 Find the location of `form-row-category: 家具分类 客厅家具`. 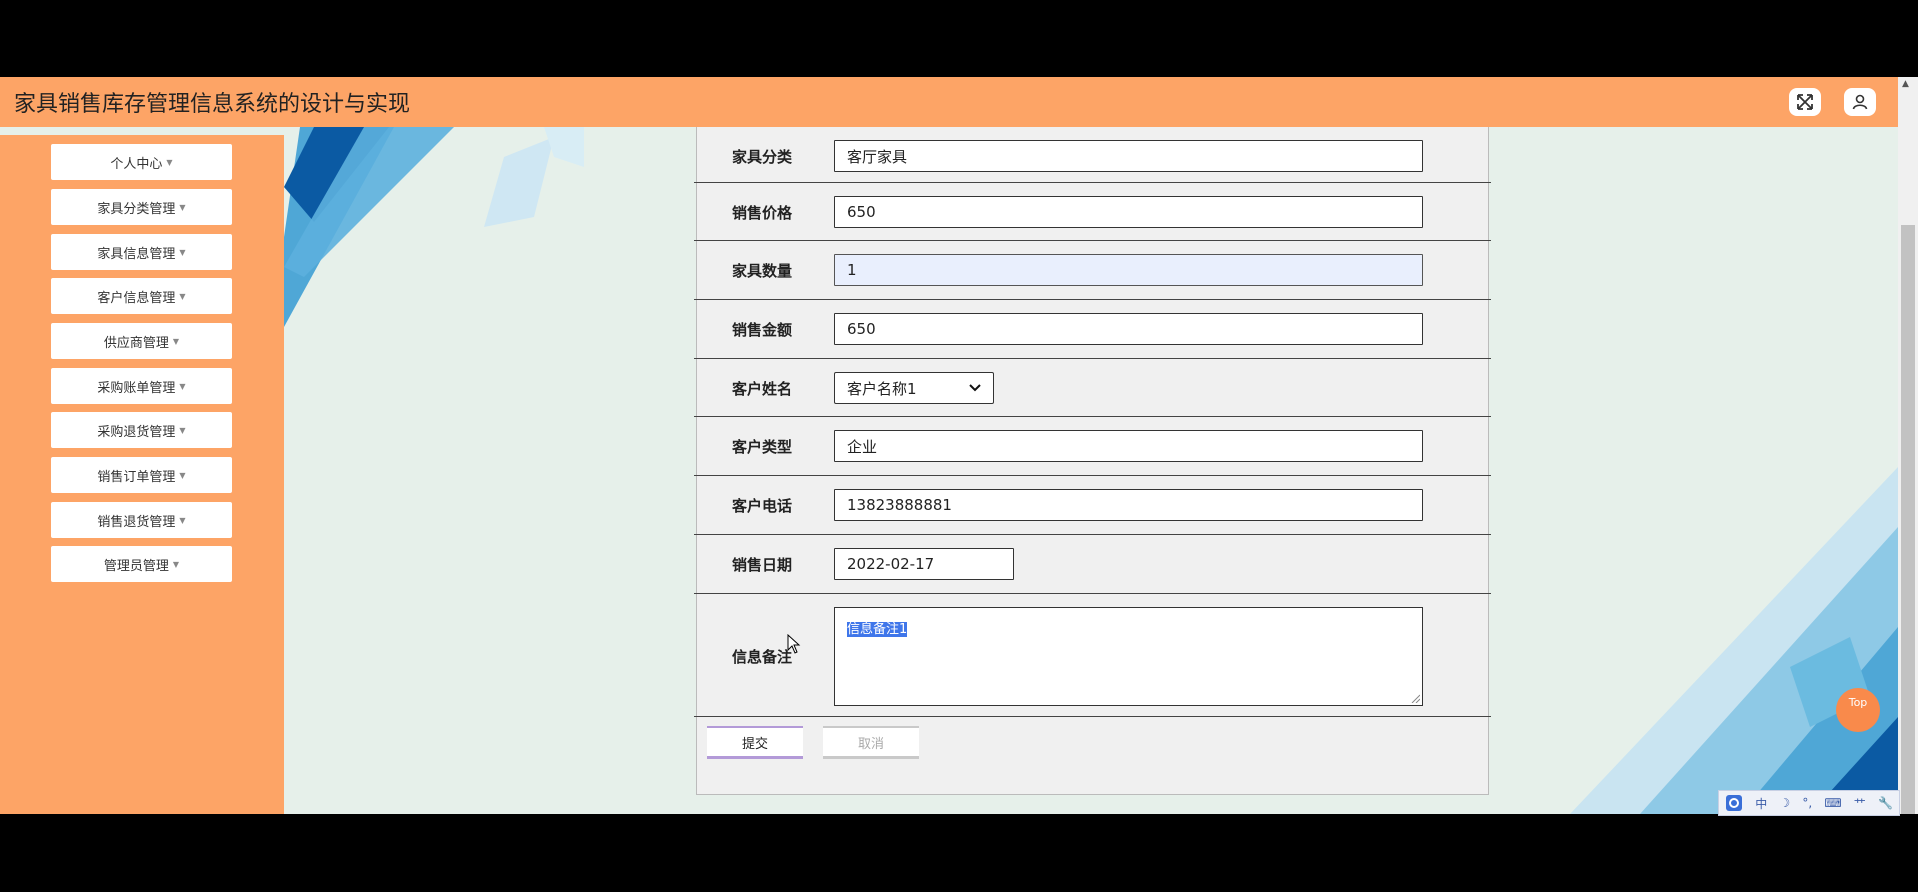

form-row-category: 家具分类 客厅家具 is located at coordinates (1092, 155).